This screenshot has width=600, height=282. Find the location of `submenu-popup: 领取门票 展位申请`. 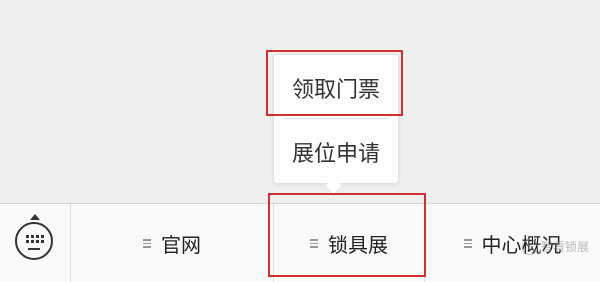

submenu-popup: 领取门票 展位申请 is located at coordinates (336, 119).